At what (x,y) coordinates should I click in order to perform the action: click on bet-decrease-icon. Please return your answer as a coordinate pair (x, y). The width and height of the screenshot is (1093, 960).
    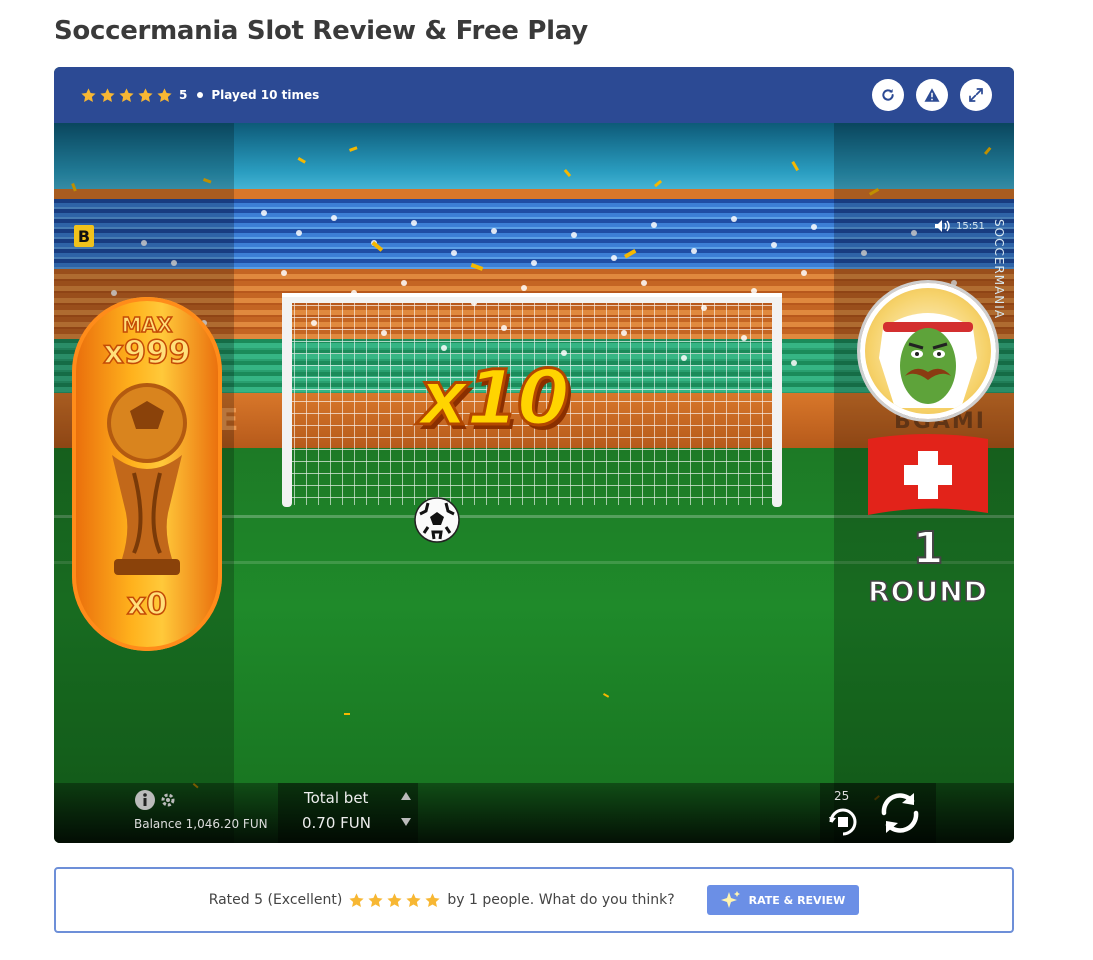
    Looking at the image, I should click on (406, 822).